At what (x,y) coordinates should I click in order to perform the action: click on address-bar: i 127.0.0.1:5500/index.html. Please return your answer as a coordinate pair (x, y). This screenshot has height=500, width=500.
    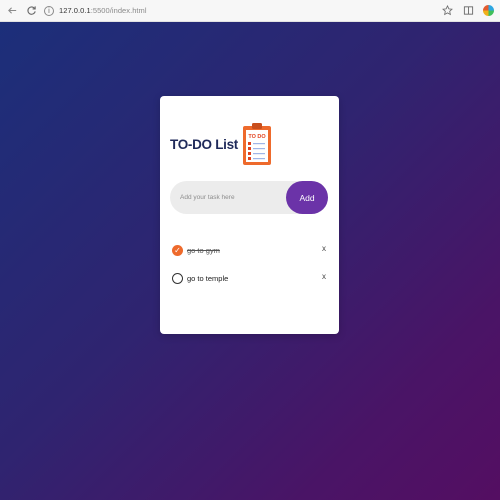
    Looking at the image, I should click on (239, 10).